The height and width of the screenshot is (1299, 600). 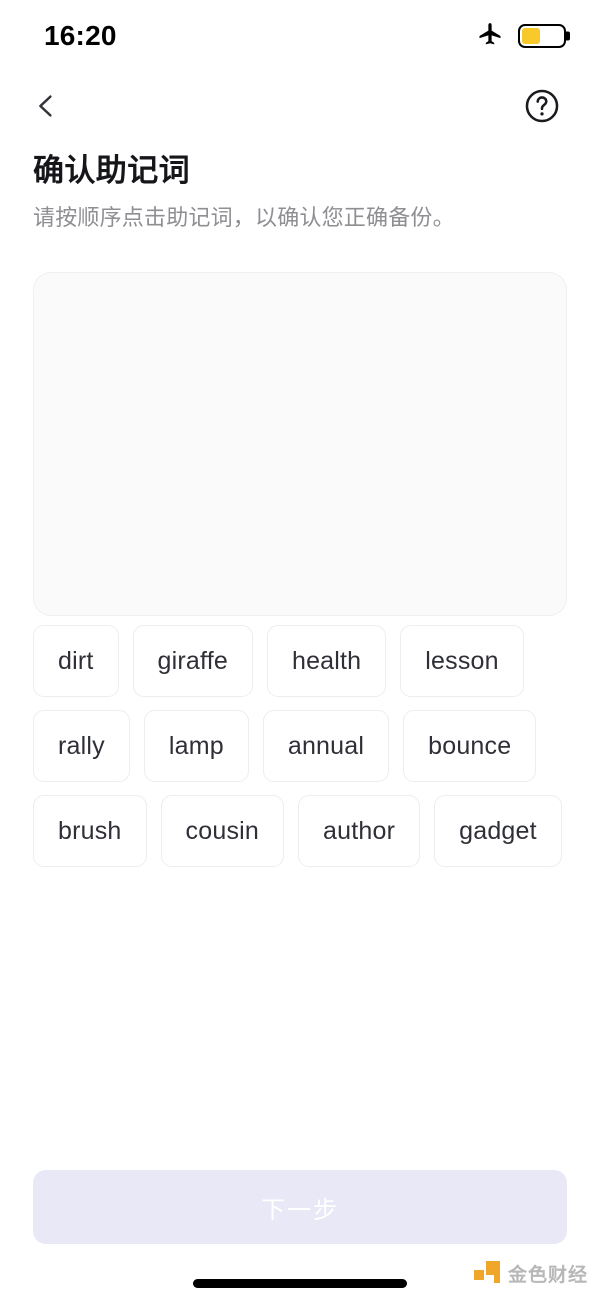 I want to click on word-chip: bounce, so click(x=470, y=746).